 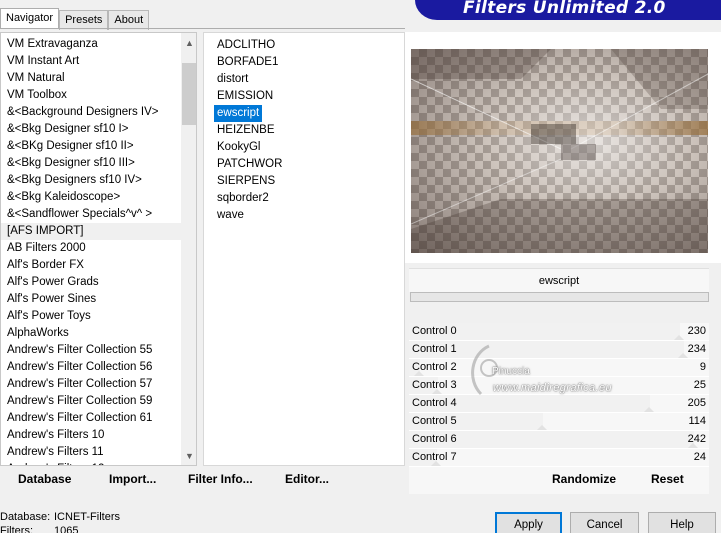 What do you see at coordinates (247, 62) in the screenshot?
I see `filter-item: BORFADE1` at bounding box center [247, 62].